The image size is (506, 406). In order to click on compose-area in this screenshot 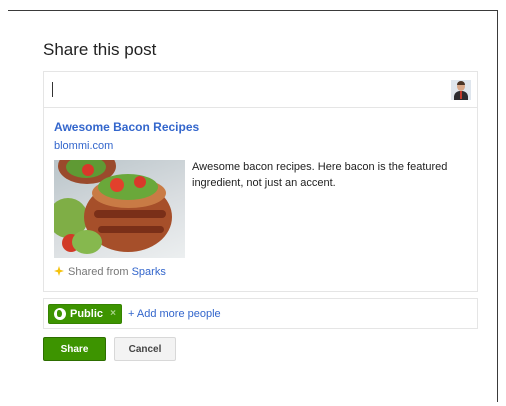, I will do `click(260, 90)`.